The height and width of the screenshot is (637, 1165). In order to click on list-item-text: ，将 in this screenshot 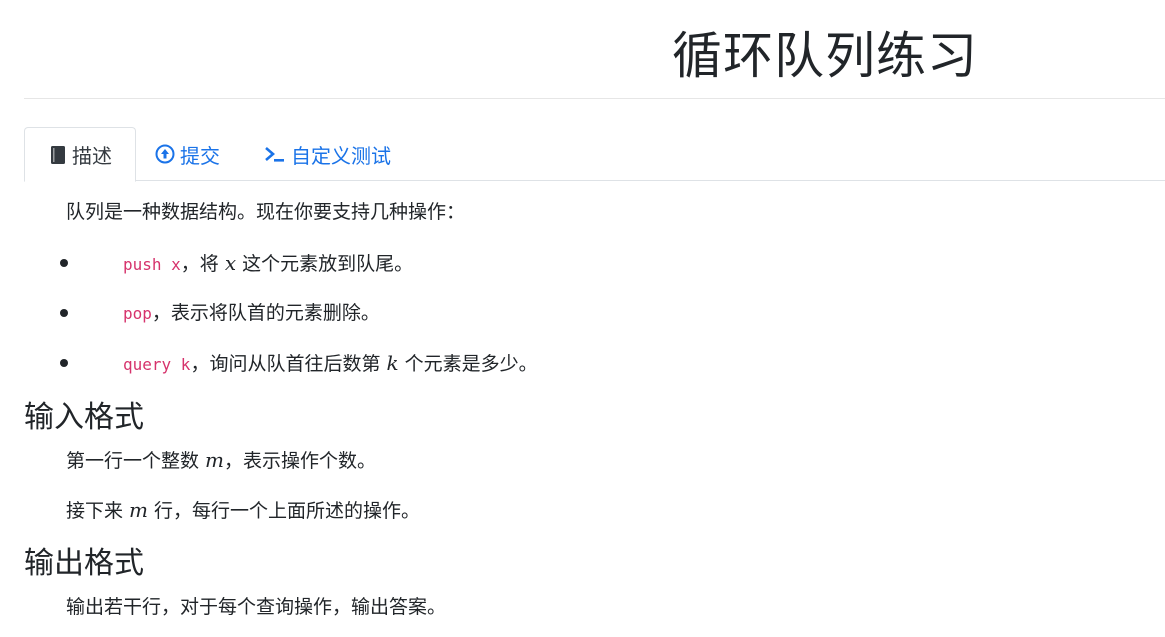, I will do `click(202, 264)`.